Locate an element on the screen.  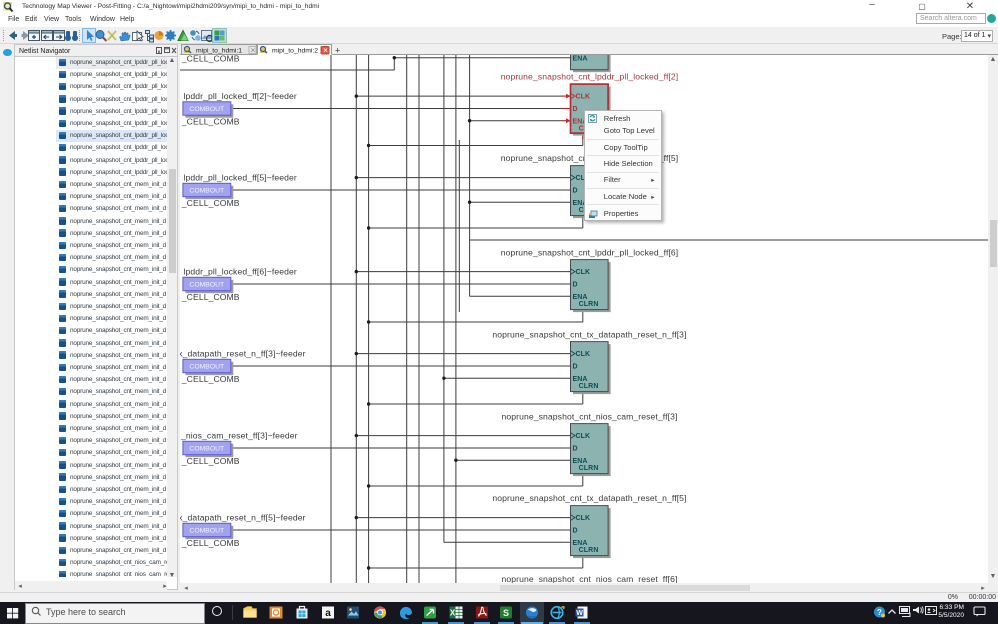
svg-text: _nios_cam_reset_ff[3]~feeder is located at coordinates (239, 436).